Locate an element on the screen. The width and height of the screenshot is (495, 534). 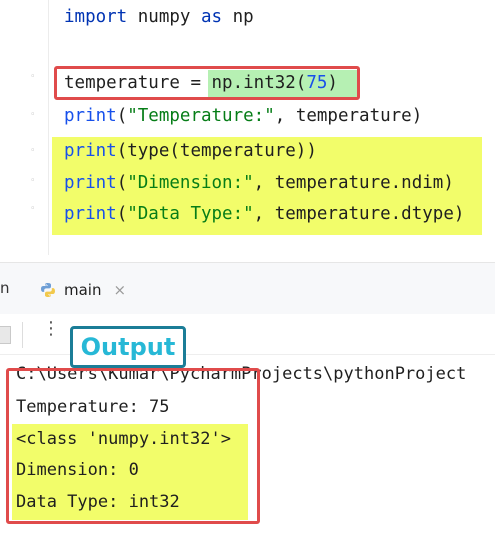
more-options-icon: ⋮ is located at coordinates (51, 328).